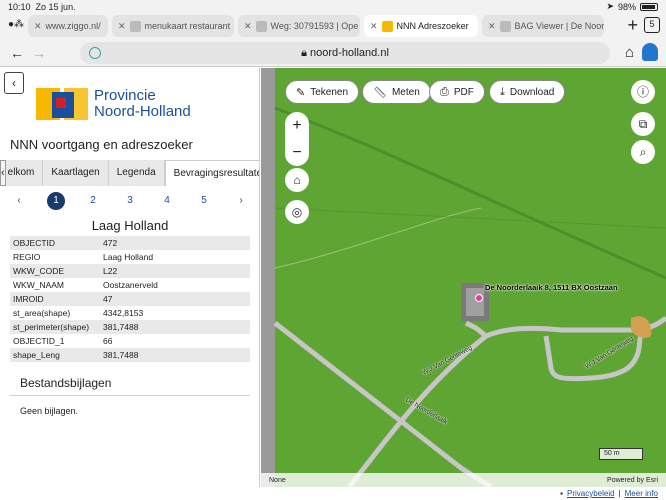 This screenshot has width=666, height=500. Describe the element at coordinates (130, 225) in the screenshot. I see `feature-title: Laag Holland` at that location.